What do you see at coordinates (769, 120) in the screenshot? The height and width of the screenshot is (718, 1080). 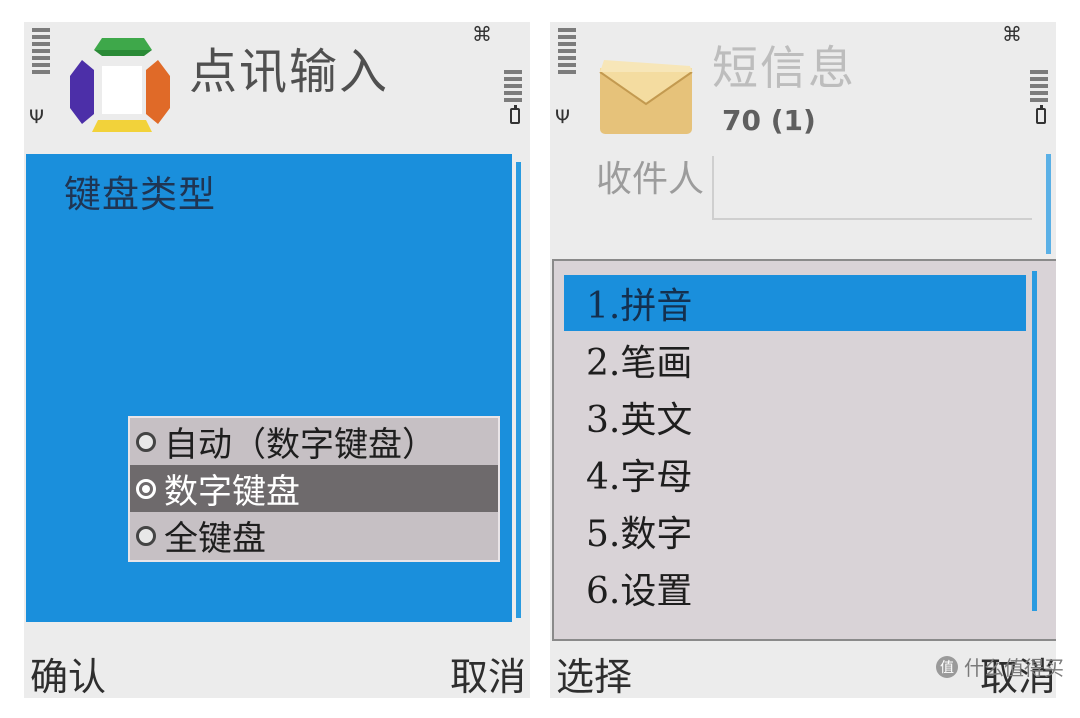 I see `character-counter: 70 (1)` at bounding box center [769, 120].